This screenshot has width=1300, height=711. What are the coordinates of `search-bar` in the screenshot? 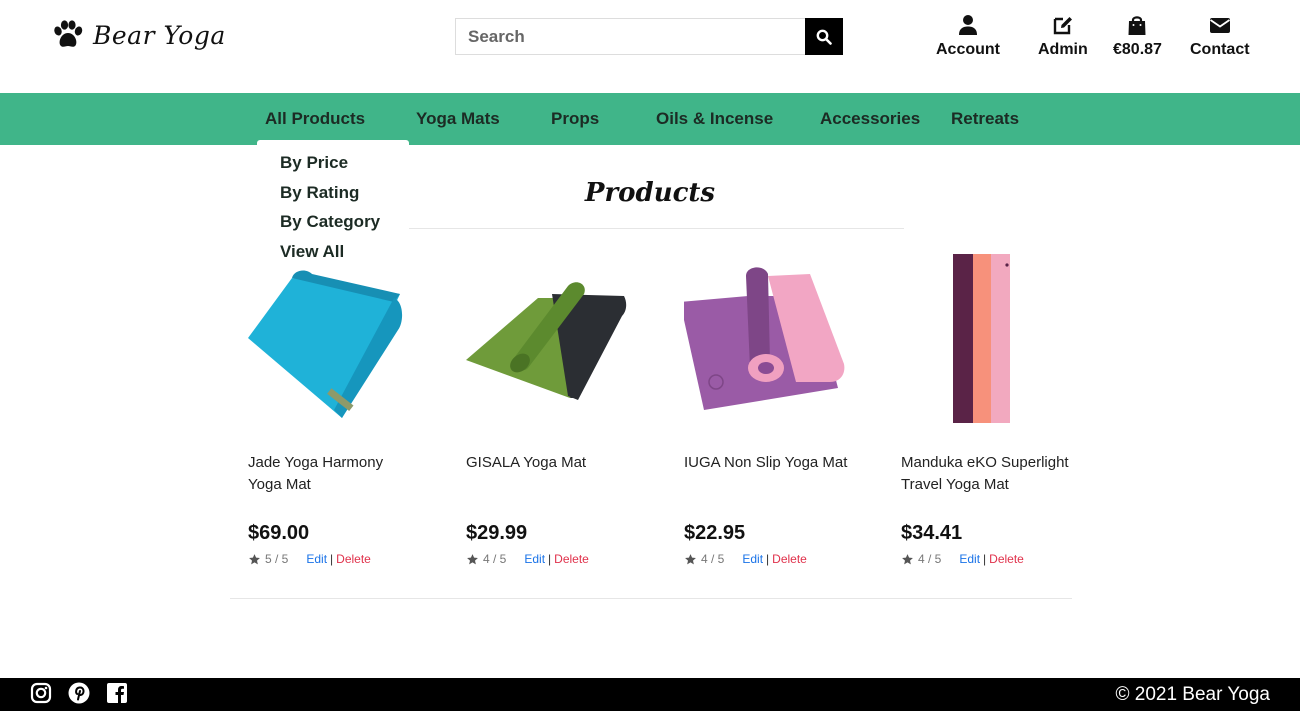 It's located at (649, 36).